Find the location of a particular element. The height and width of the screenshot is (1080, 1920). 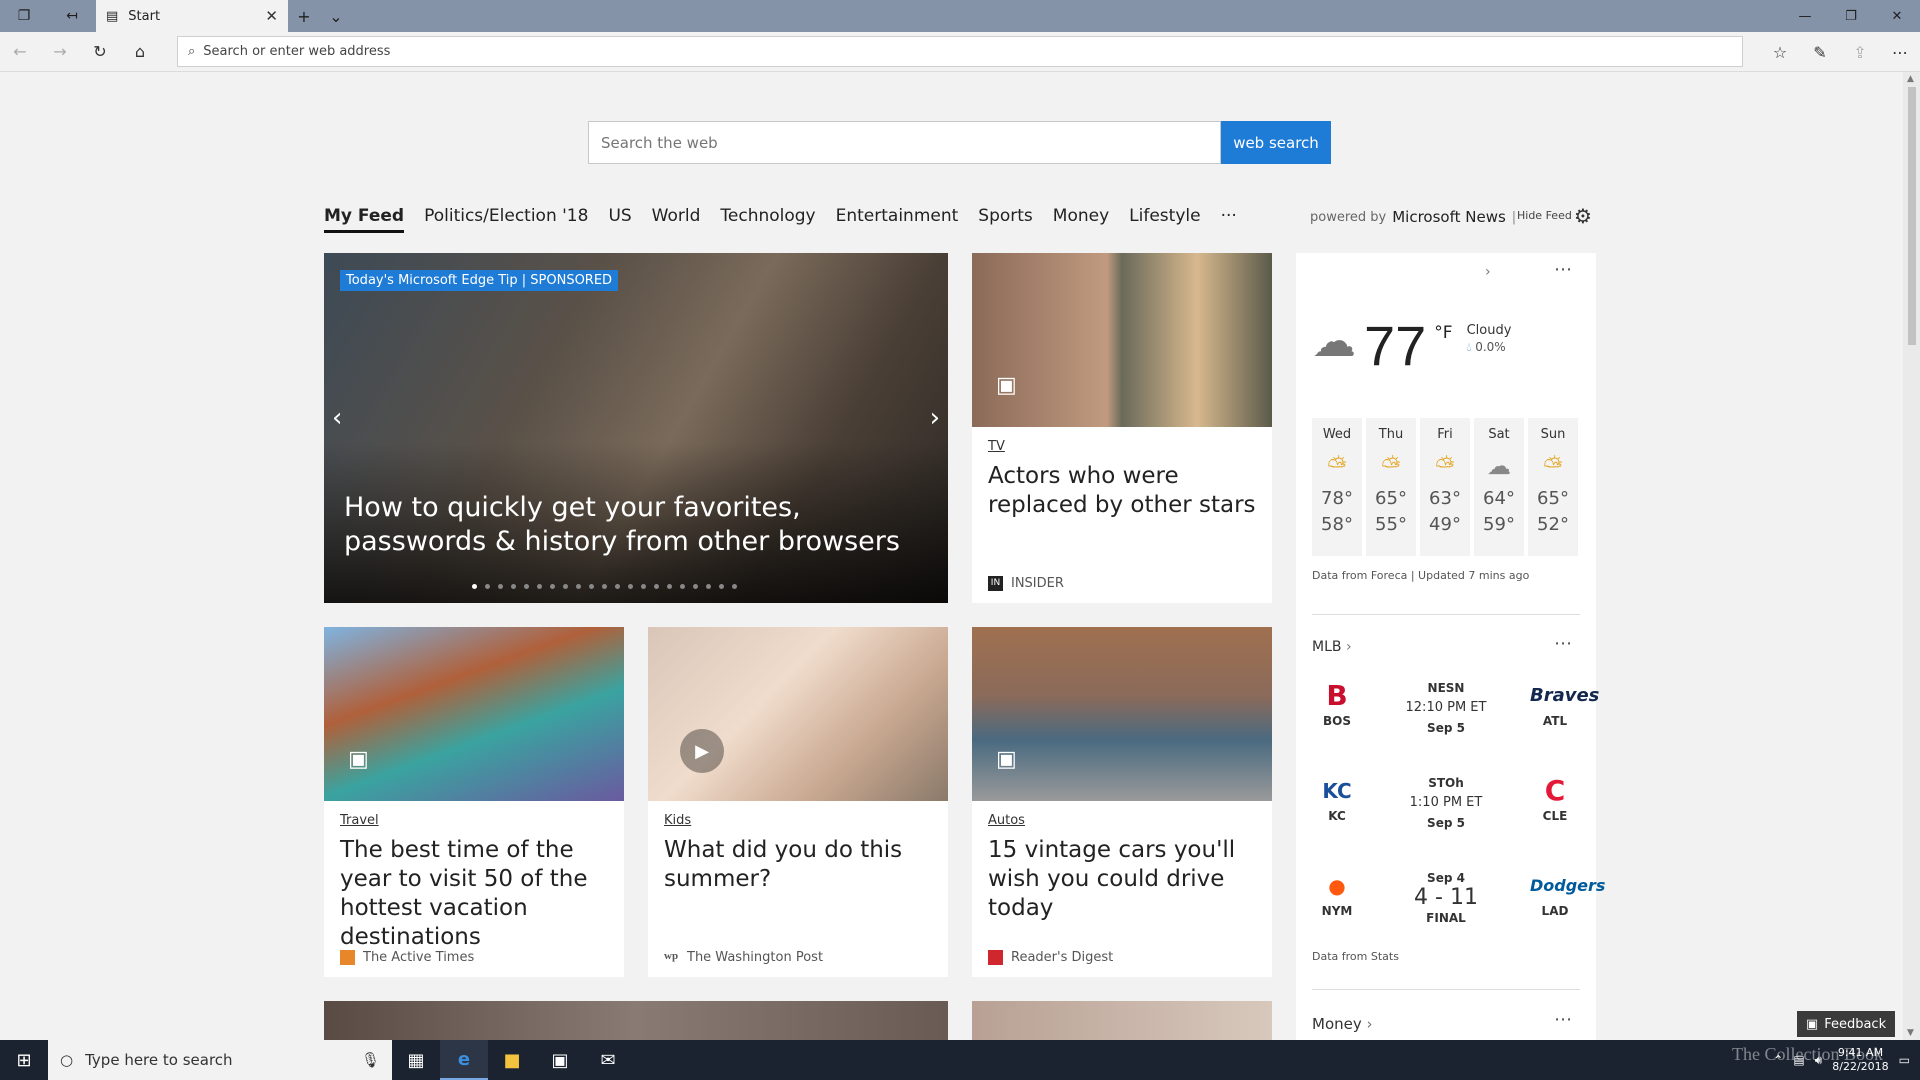

card-headline: What did you do this summer? is located at coordinates (798, 865).